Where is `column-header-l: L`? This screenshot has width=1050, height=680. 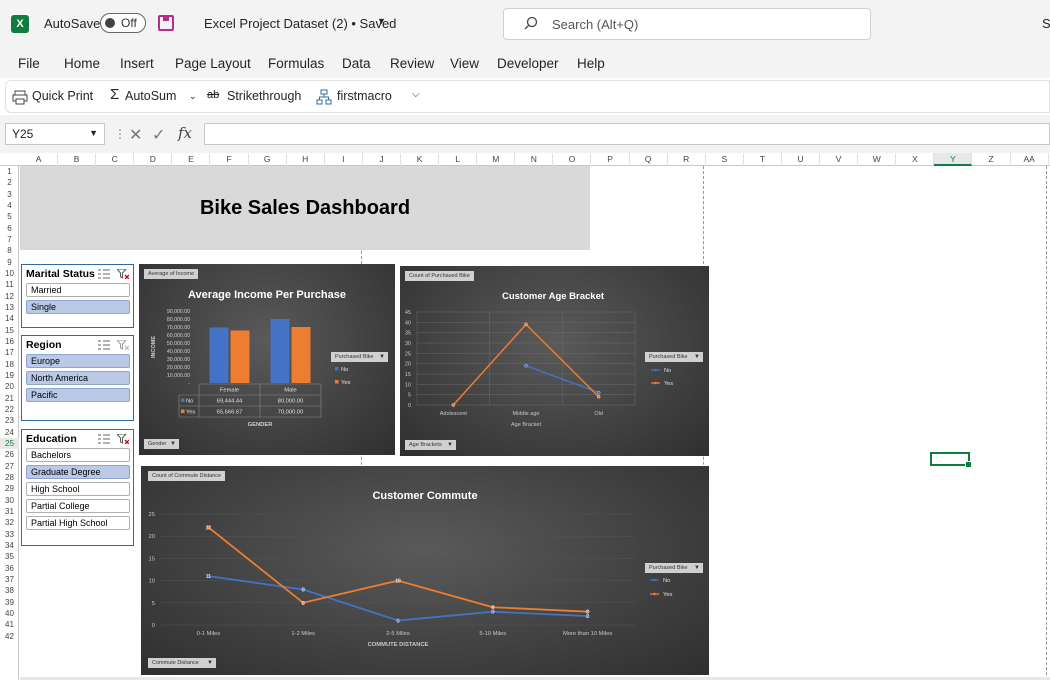 column-header-l: L is located at coordinates (458, 159).